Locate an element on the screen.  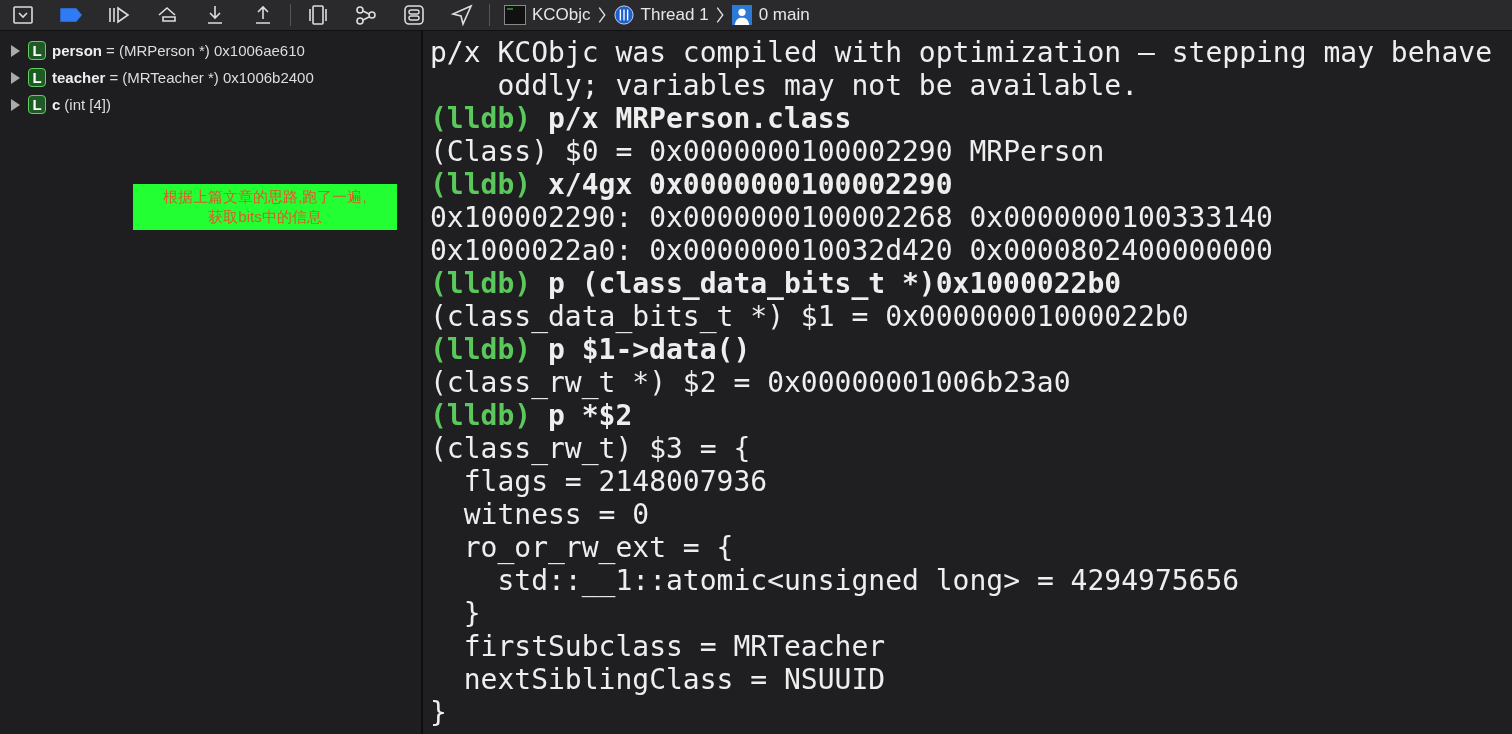
console-command: x/4gx 0x0000000100002290 is located at coordinates (750, 184).